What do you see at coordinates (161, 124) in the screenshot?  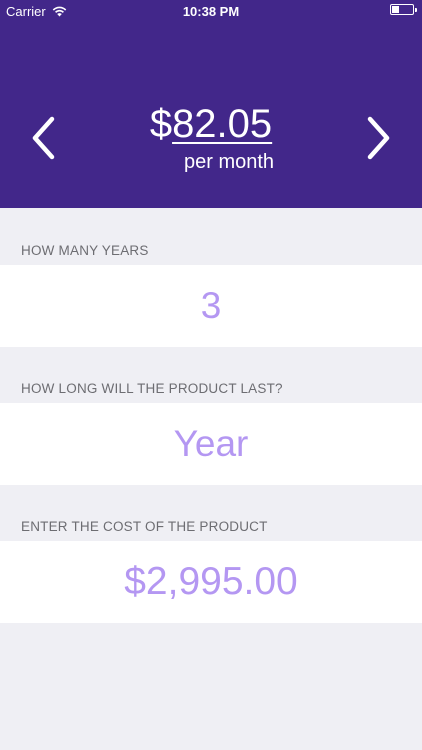 I see `currency-symbol: $` at bounding box center [161, 124].